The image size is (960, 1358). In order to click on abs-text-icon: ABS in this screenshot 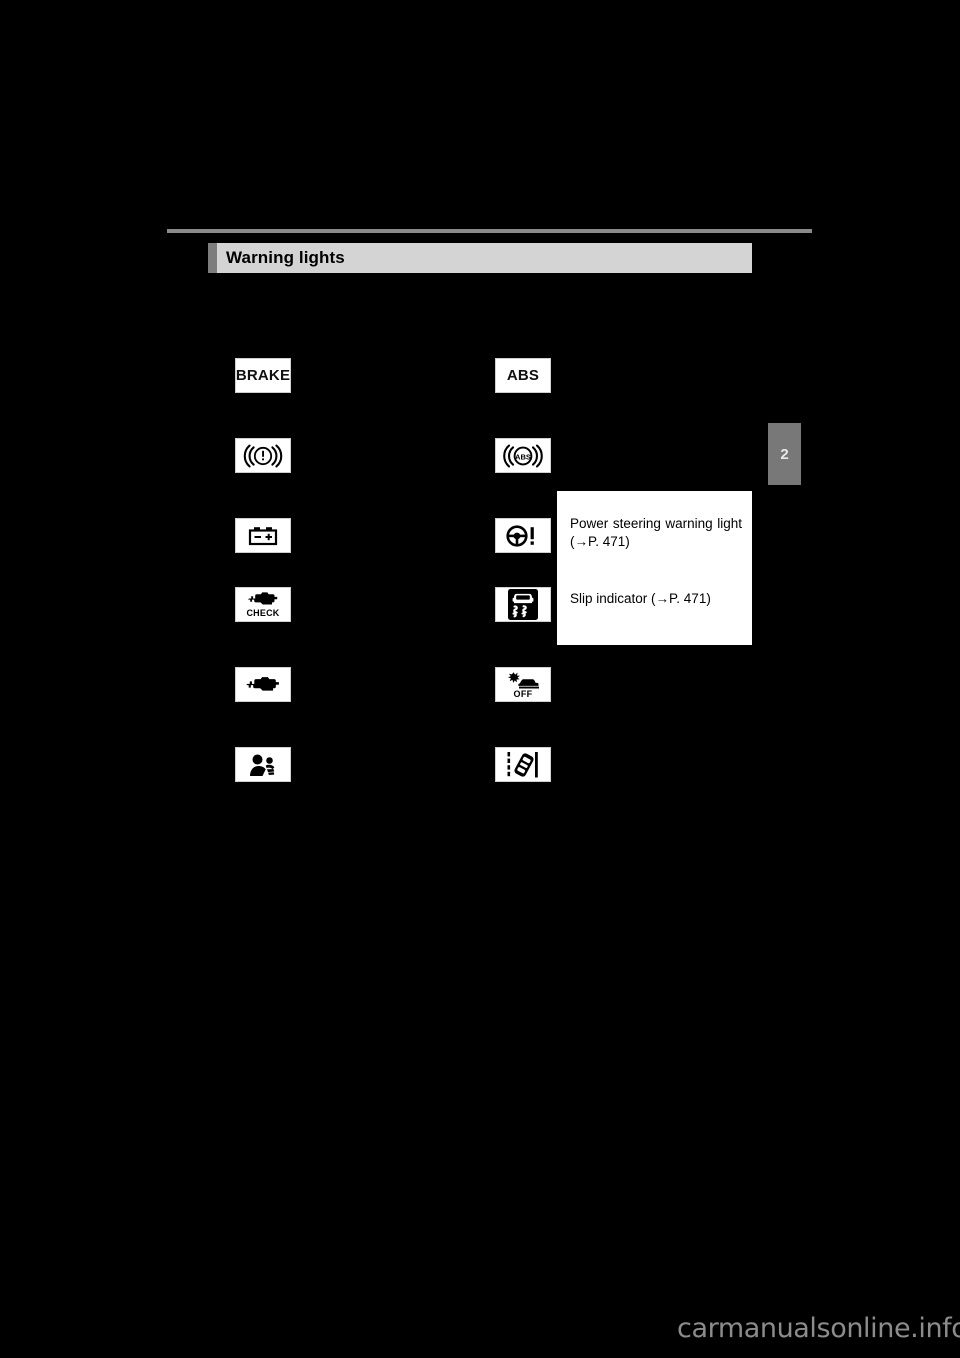, I will do `click(523, 375)`.